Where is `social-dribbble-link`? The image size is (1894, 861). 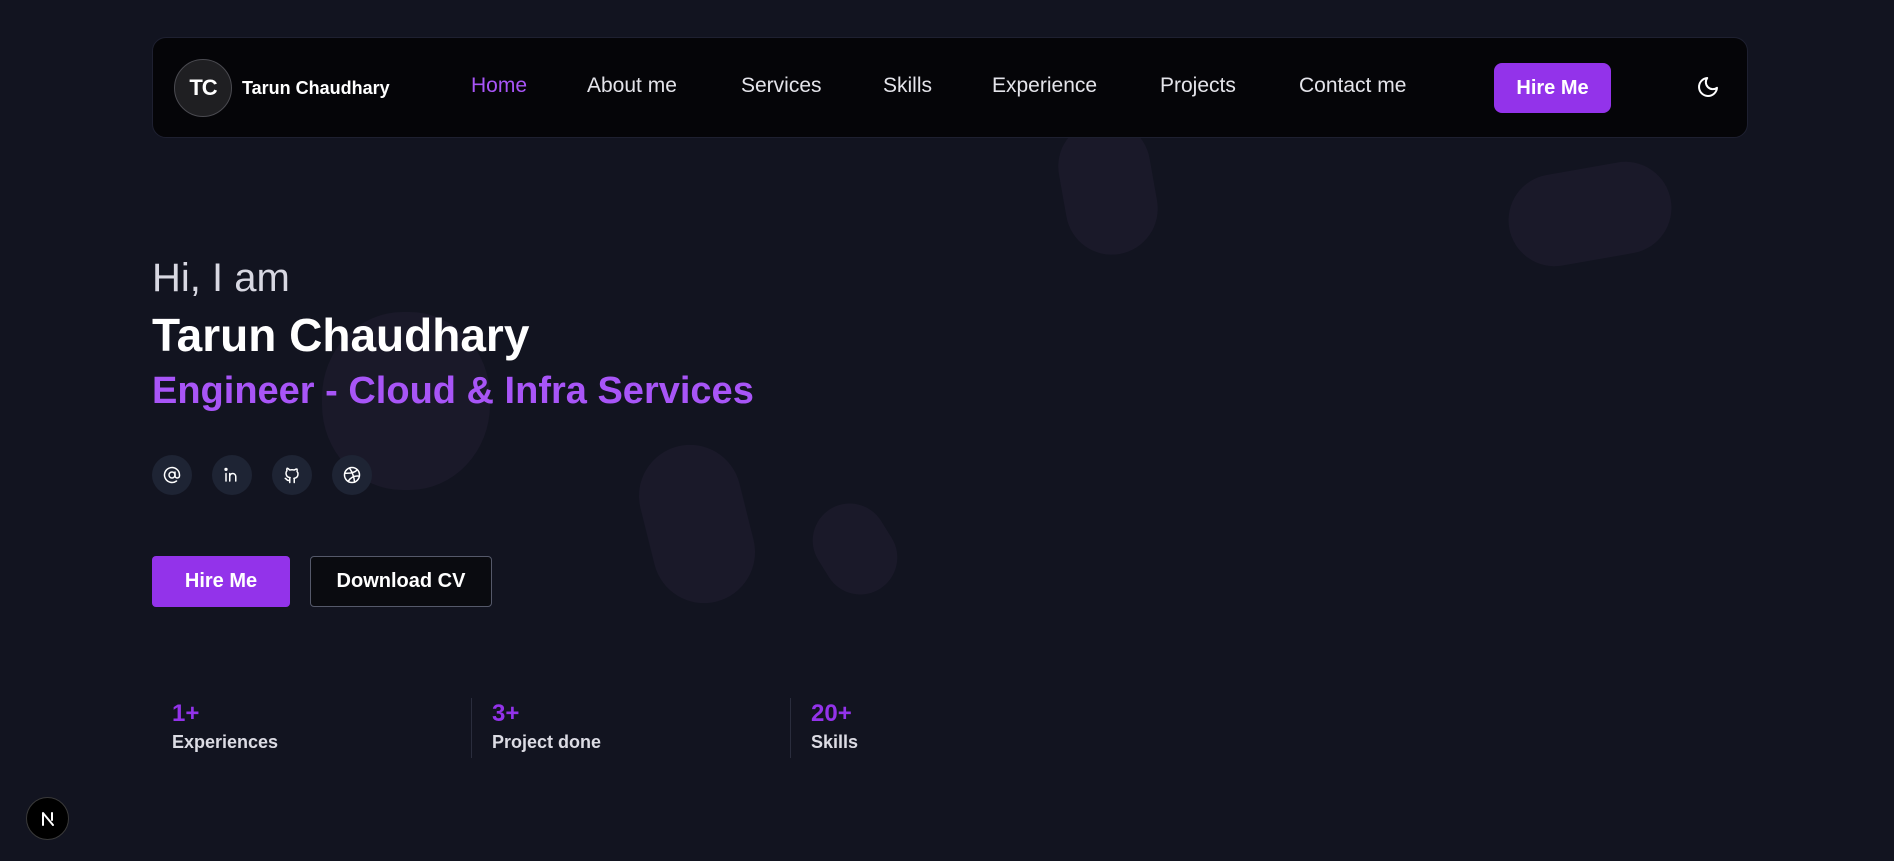 social-dribbble-link is located at coordinates (352, 475).